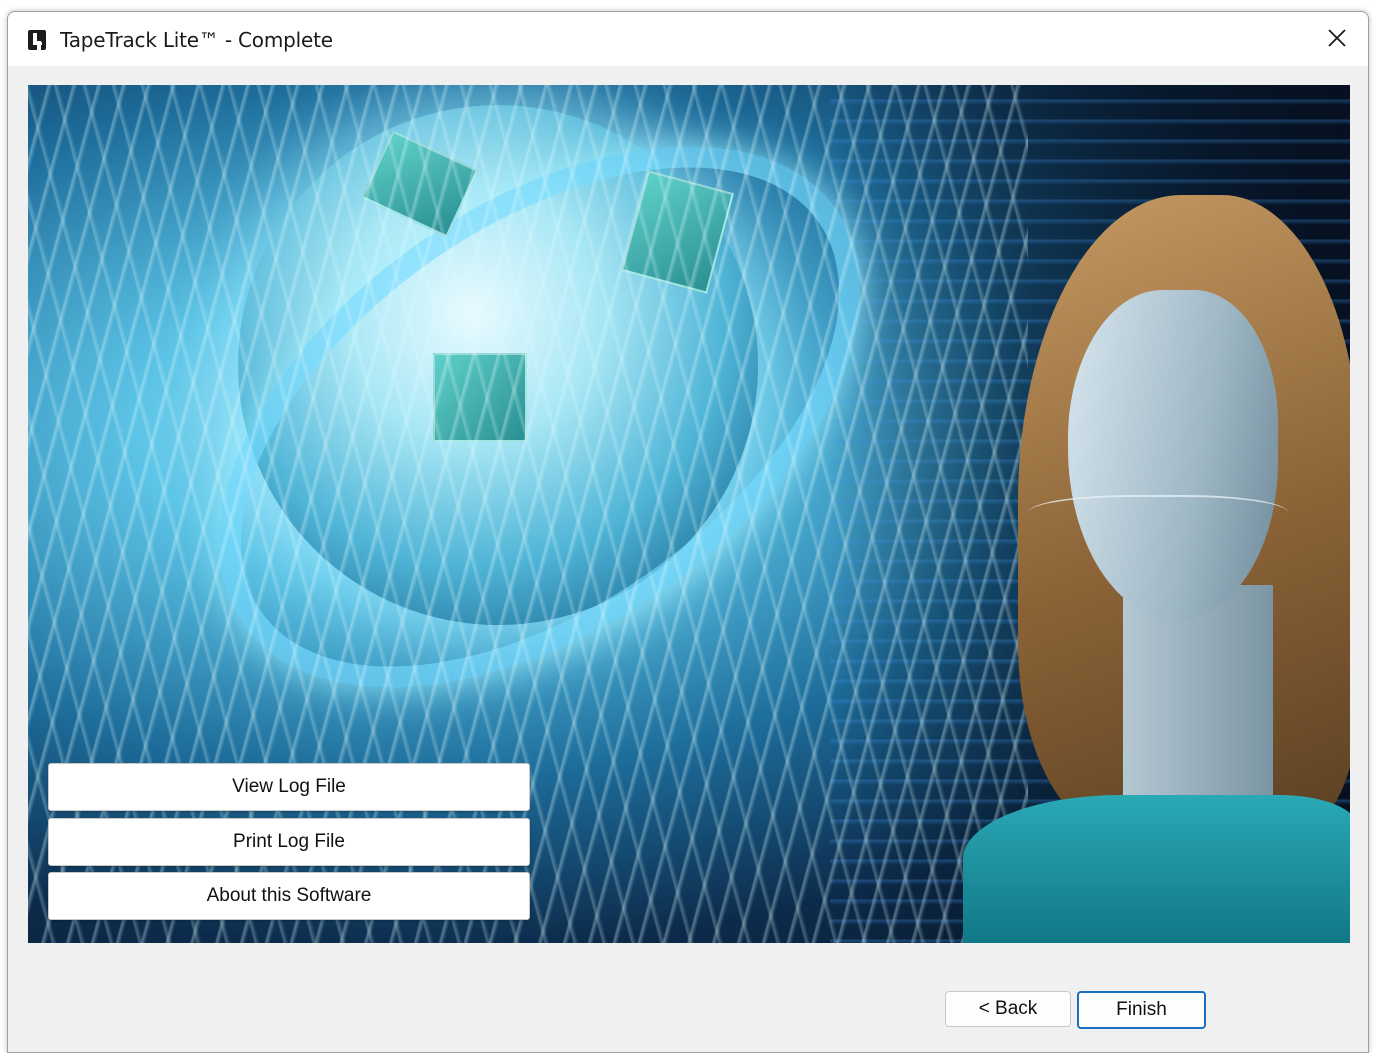 The image size is (1373, 1053). Describe the element at coordinates (688, 39) in the screenshot. I see `title-bar: TapeTrack Lite™ - Complete` at that location.